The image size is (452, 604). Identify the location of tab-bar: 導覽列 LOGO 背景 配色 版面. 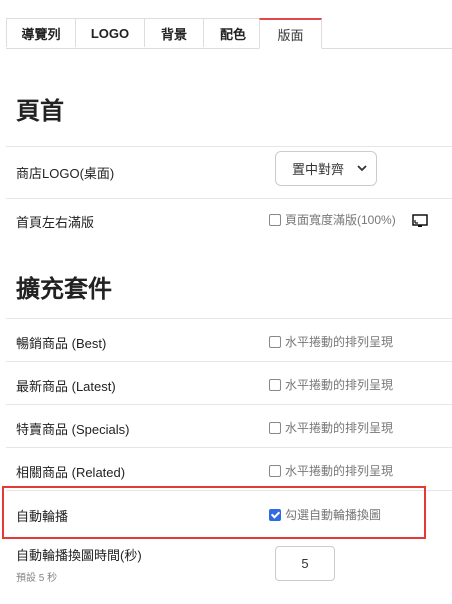
(229, 33).